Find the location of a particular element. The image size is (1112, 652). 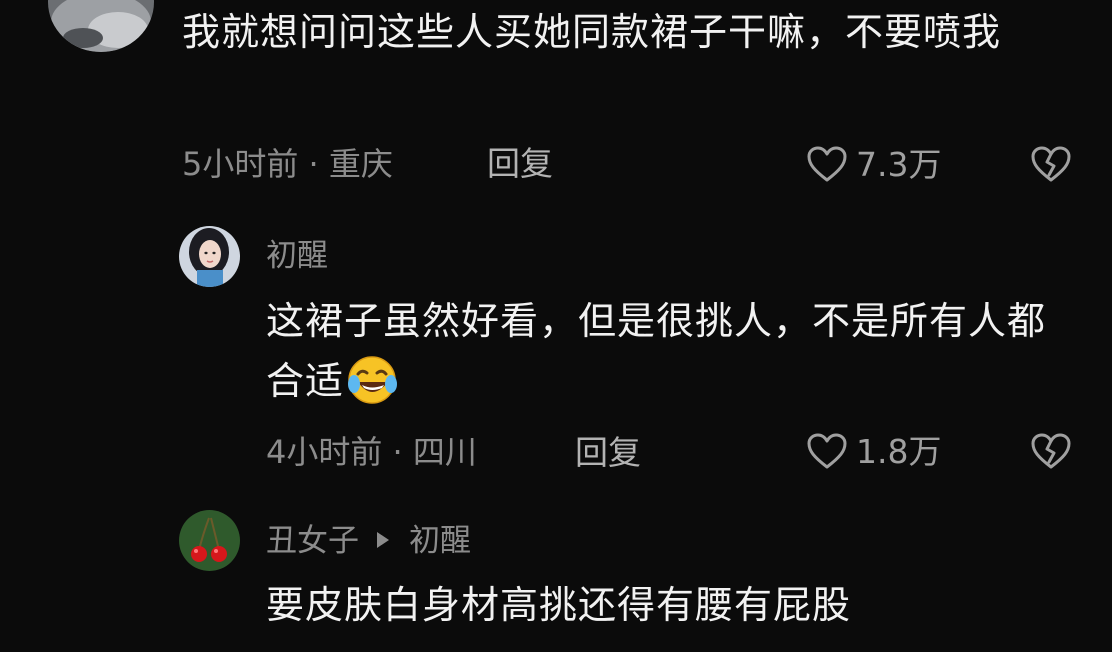

reply-arrow-icon is located at coordinates (383, 539).